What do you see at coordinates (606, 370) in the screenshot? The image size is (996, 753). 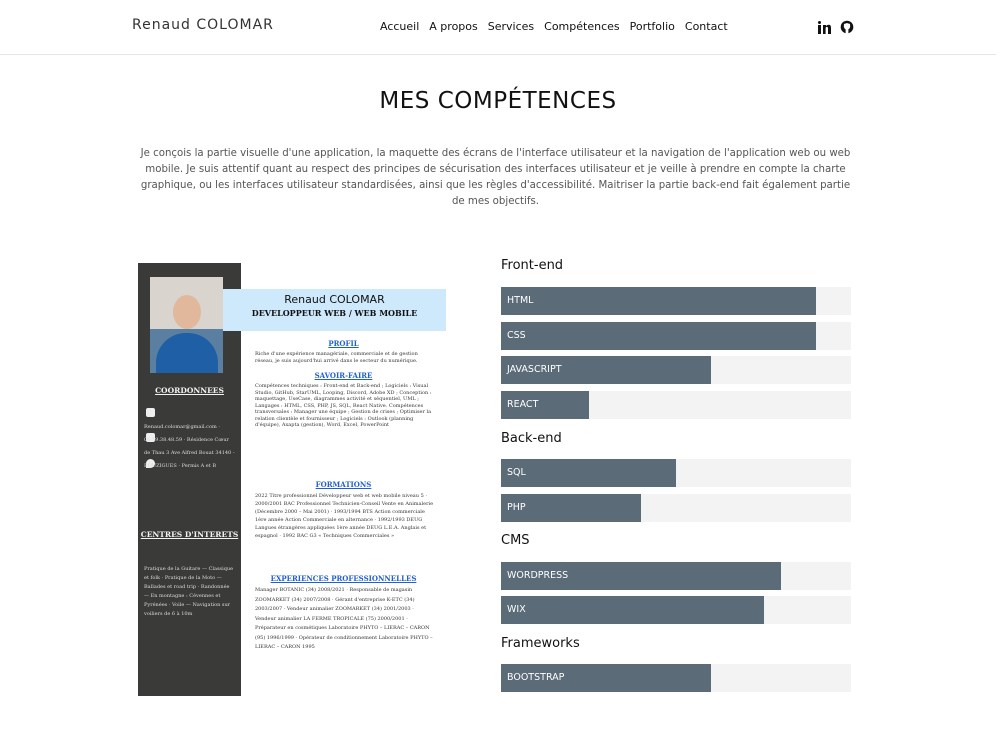 I see `skill-bar-fill: JAVASCRIPT` at bounding box center [606, 370].